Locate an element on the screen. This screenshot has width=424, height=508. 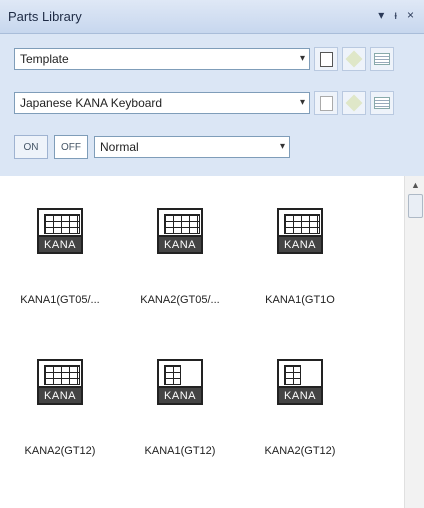
category-select: Japanese KANA Keyboard ▾ is located at coordinates (162, 103).